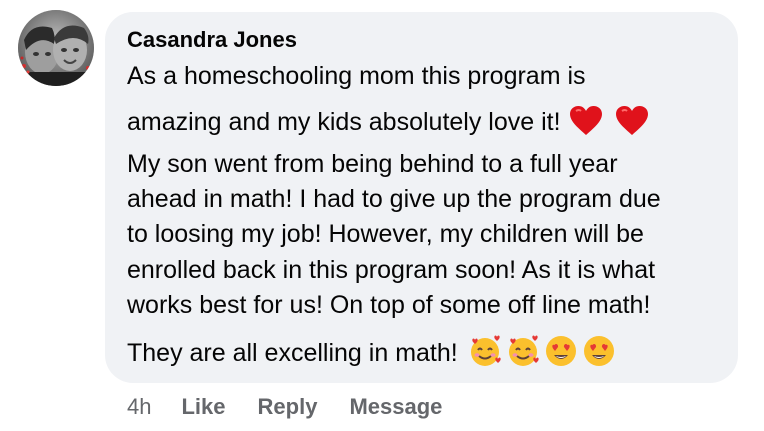  Describe the element at coordinates (395, 407) in the screenshot. I see `message-button: Message` at that location.